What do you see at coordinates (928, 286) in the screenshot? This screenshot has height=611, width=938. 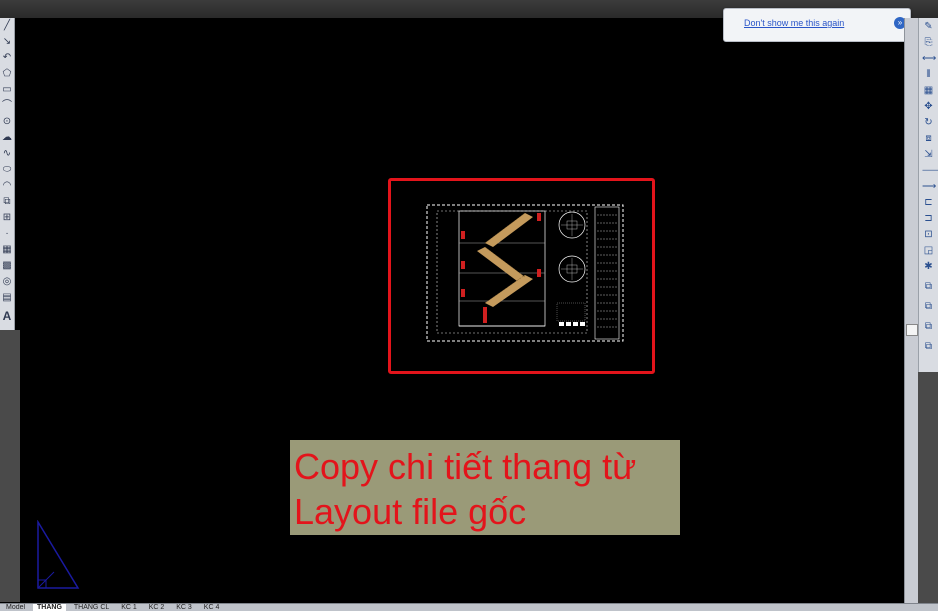 I see `draworder-front-icon: ⧉` at bounding box center [928, 286].